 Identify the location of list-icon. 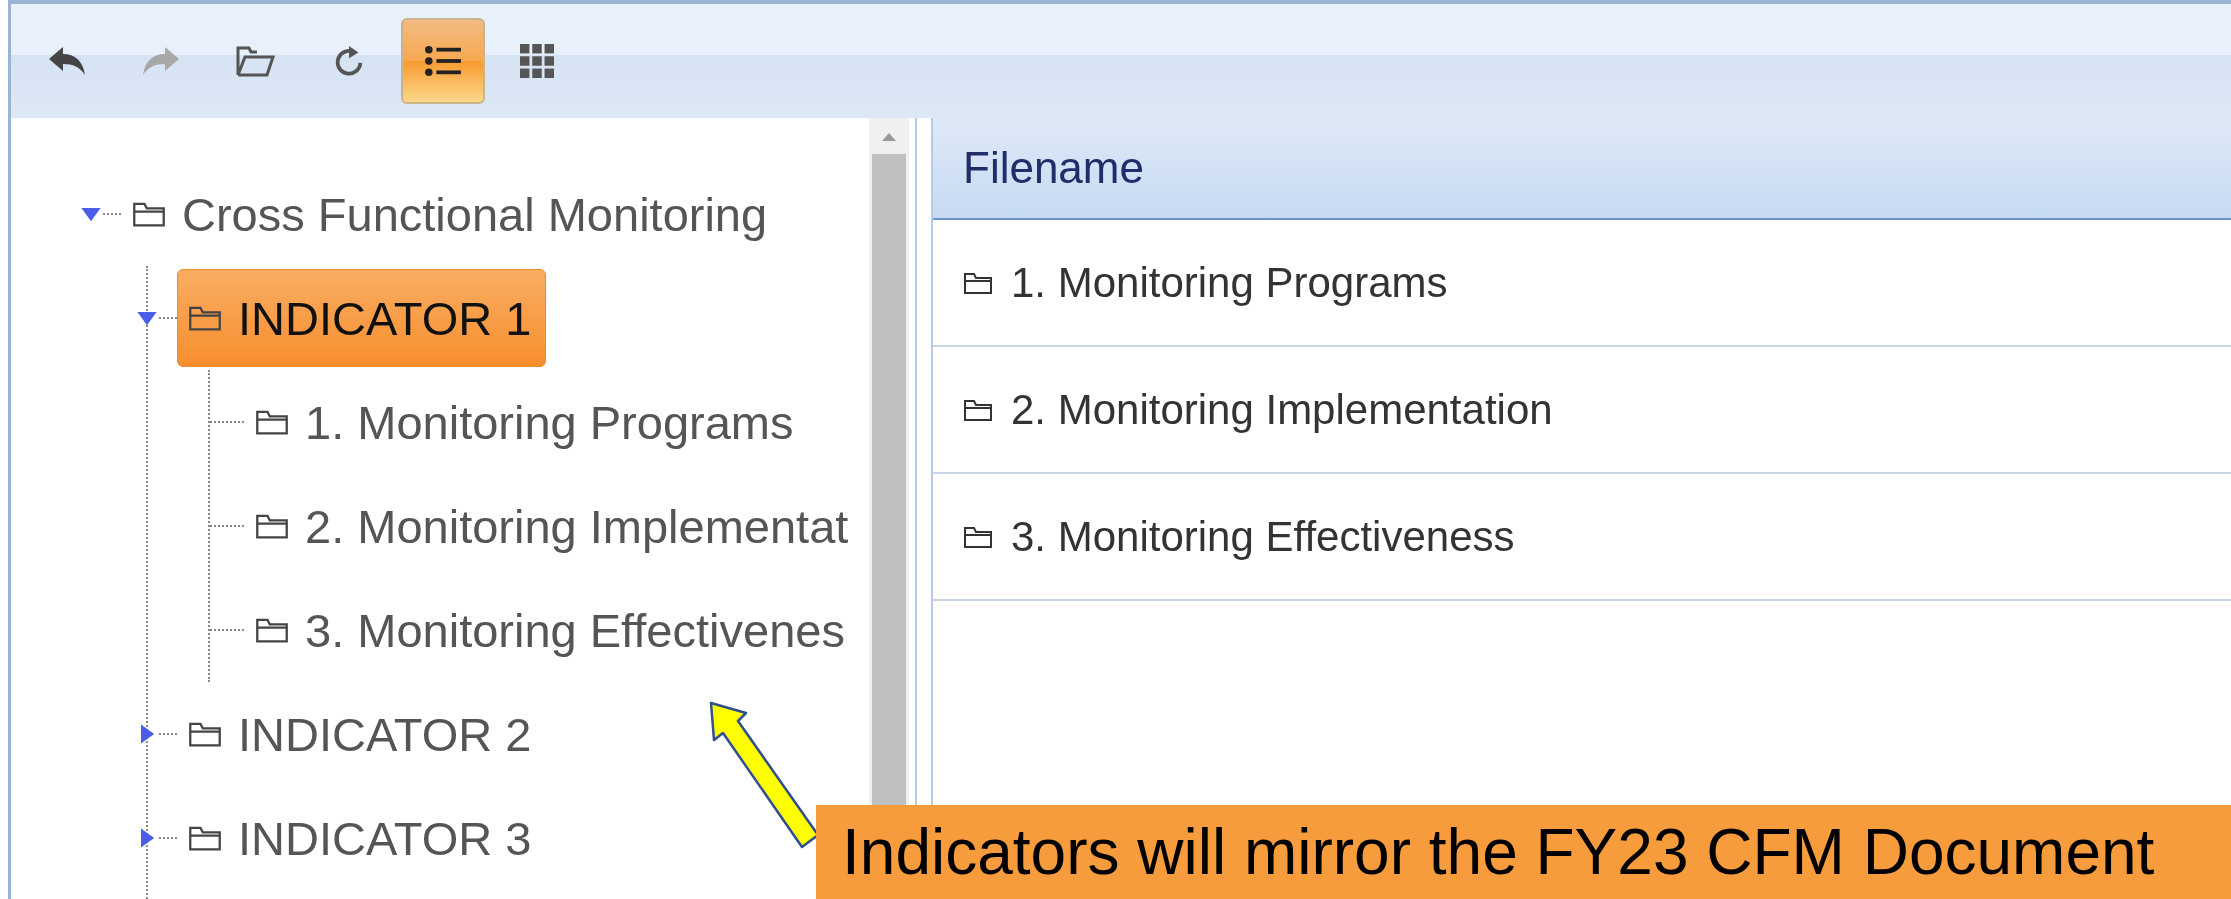
(443, 61).